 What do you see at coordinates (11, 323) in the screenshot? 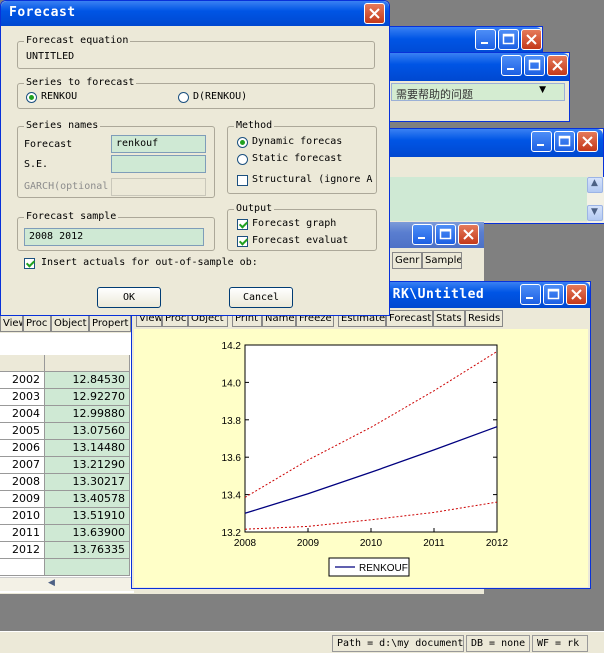
I see `view-button: View` at bounding box center [11, 323].